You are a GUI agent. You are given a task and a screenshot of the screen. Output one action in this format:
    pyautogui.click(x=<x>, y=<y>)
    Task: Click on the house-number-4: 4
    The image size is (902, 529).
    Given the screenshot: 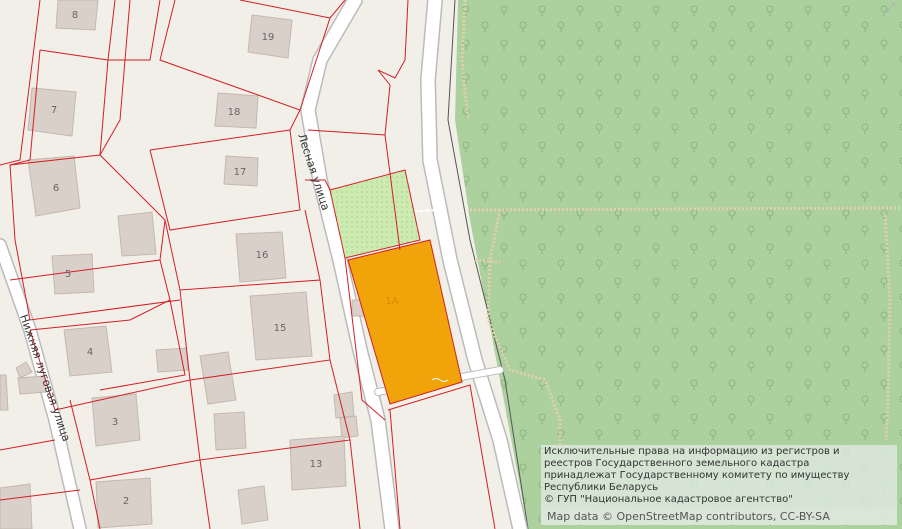 What is the action you would take?
    pyautogui.click(x=90, y=352)
    